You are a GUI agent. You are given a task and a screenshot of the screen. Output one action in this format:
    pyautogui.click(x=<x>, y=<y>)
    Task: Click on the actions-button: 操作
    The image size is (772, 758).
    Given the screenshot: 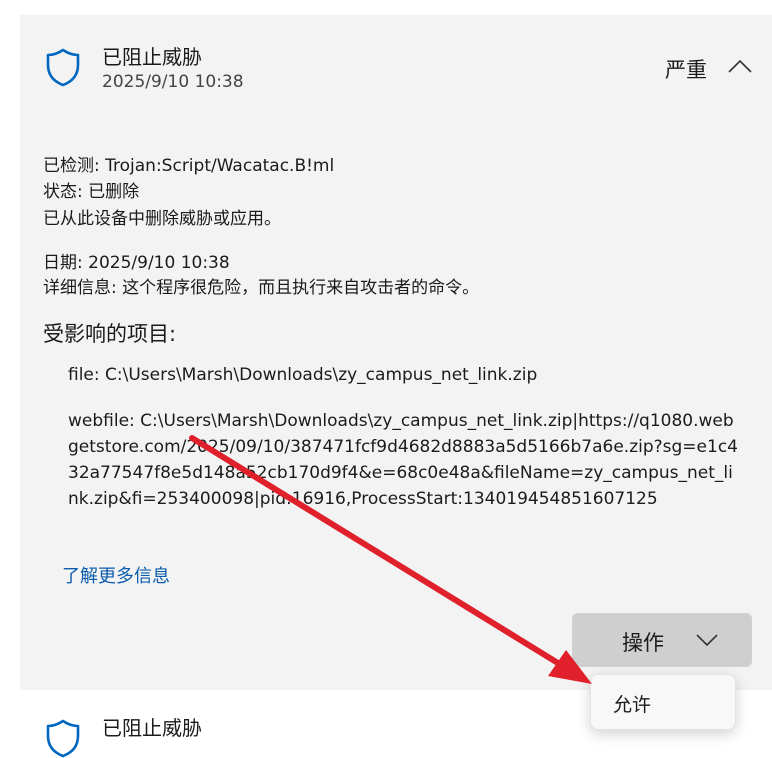 What is the action you would take?
    pyautogui.click(x=662, y=640)
    